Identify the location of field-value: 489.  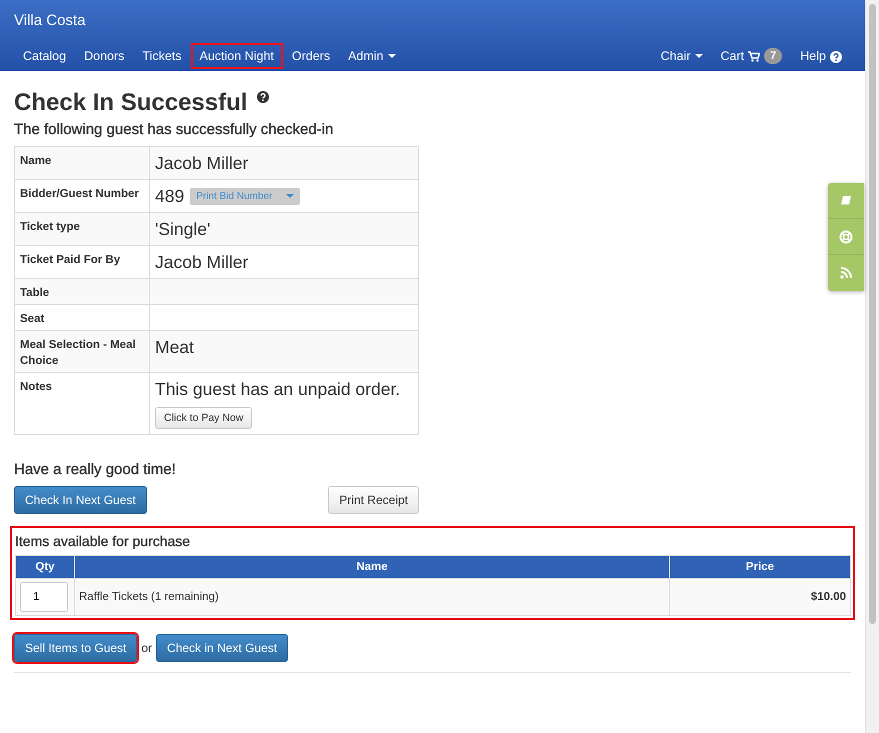
(169, 196).